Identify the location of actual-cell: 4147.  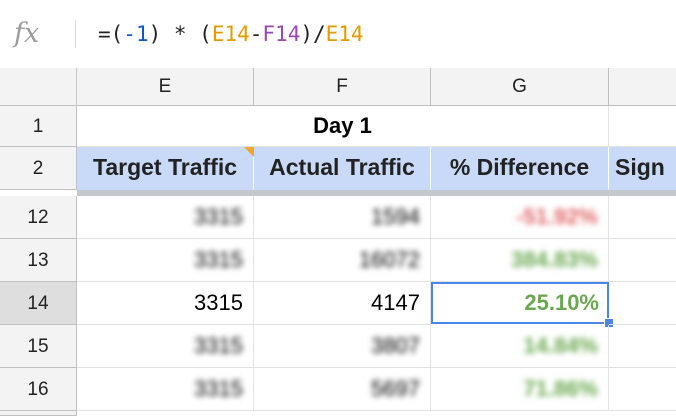
(342, 303).